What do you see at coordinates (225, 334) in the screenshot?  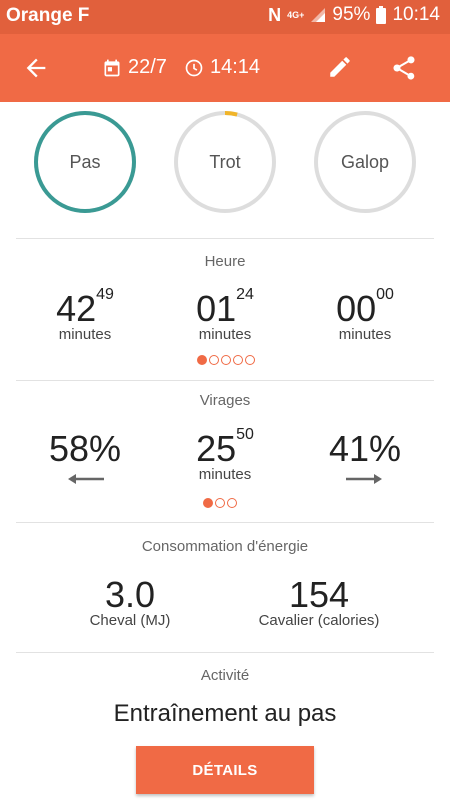 I see `time-trot-unit: minutes` at bounding box center [225, 334].